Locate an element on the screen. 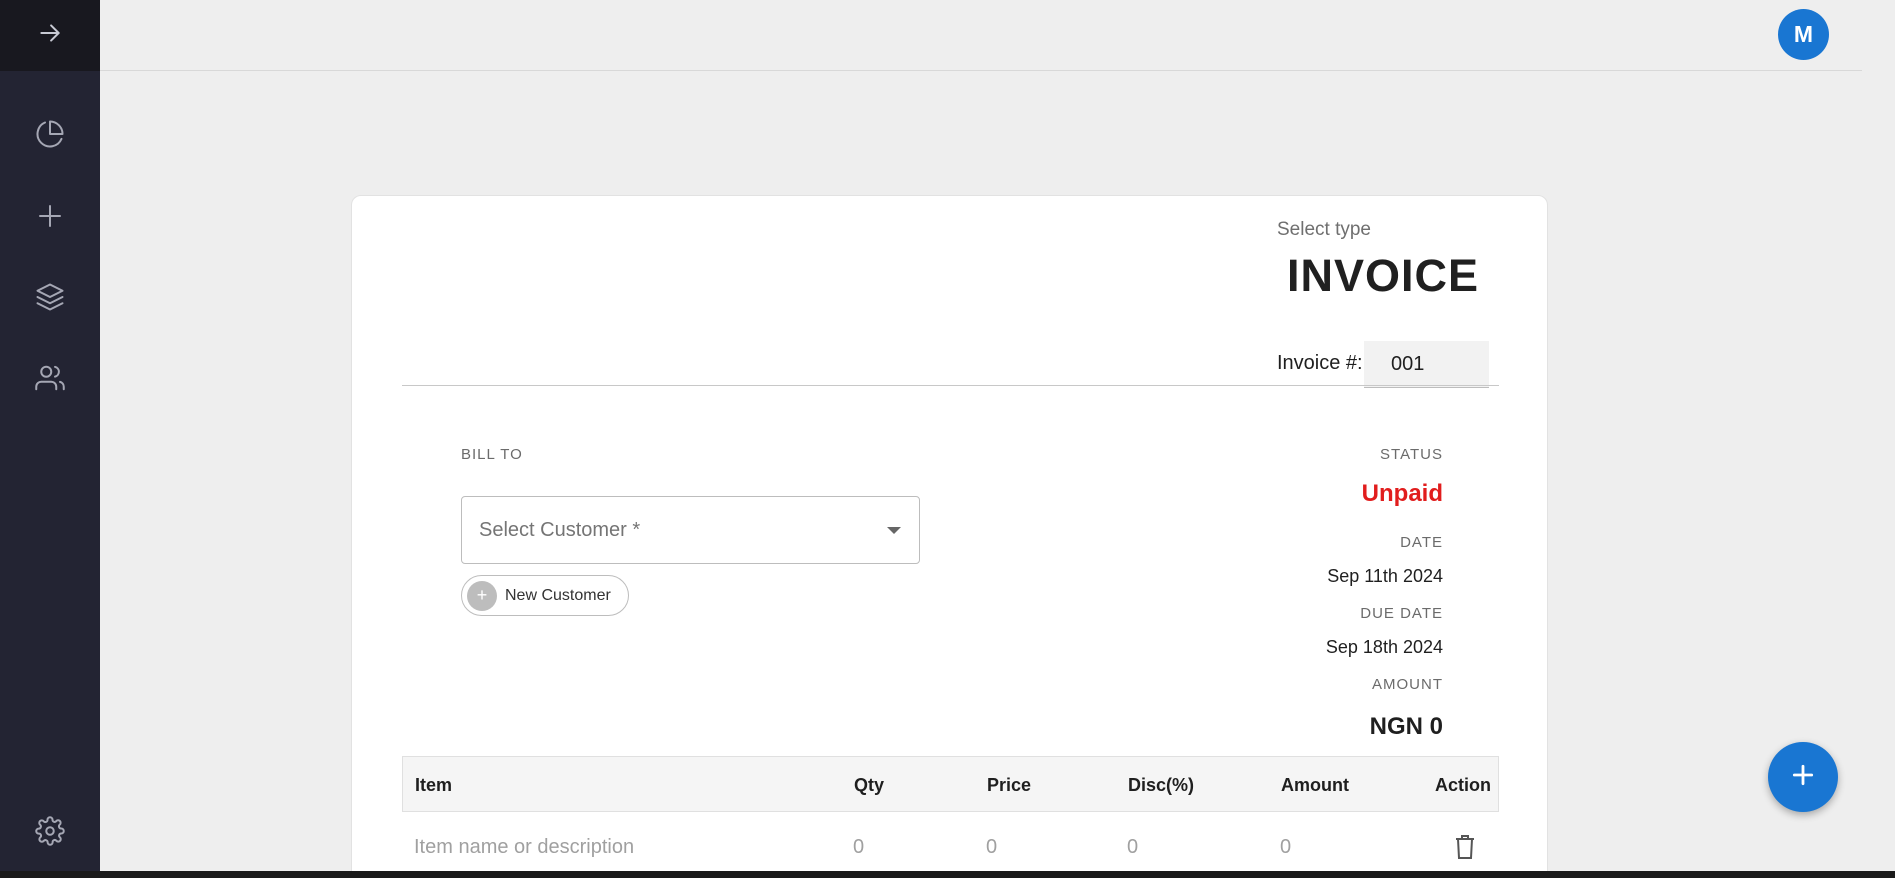  qty-input: 0 is located at coordinates (858, 847).